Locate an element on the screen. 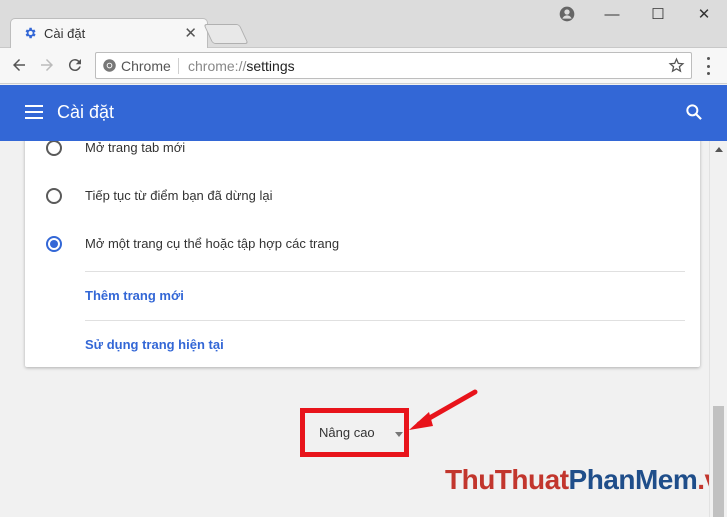  user-icon is located at coordinates (567, 14).